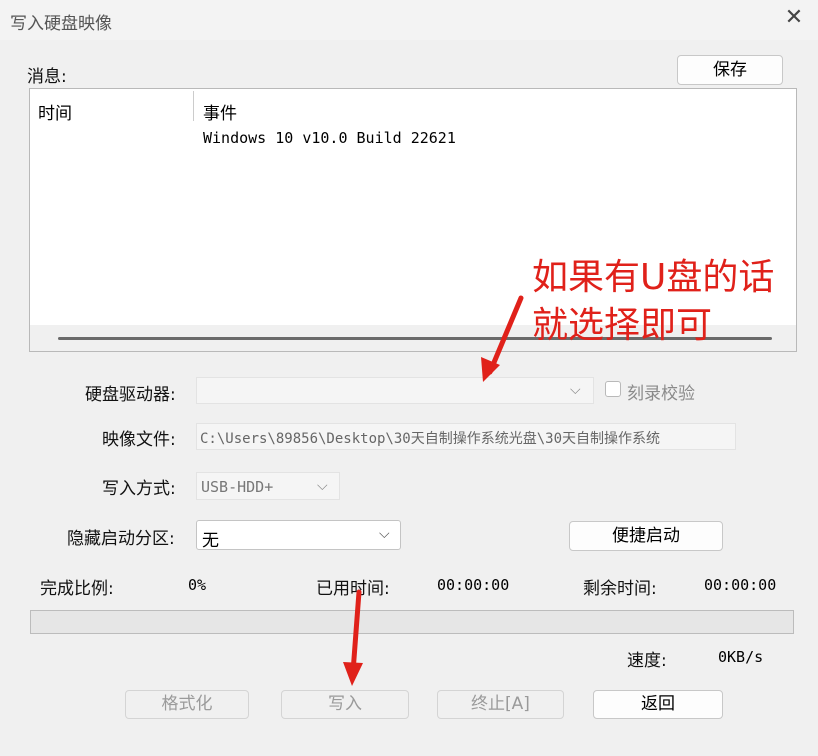  What do you see at coordinates (502, 338) in the screenshot?
I see `arrow-to-drive-select` at bounding box center [502, 338].